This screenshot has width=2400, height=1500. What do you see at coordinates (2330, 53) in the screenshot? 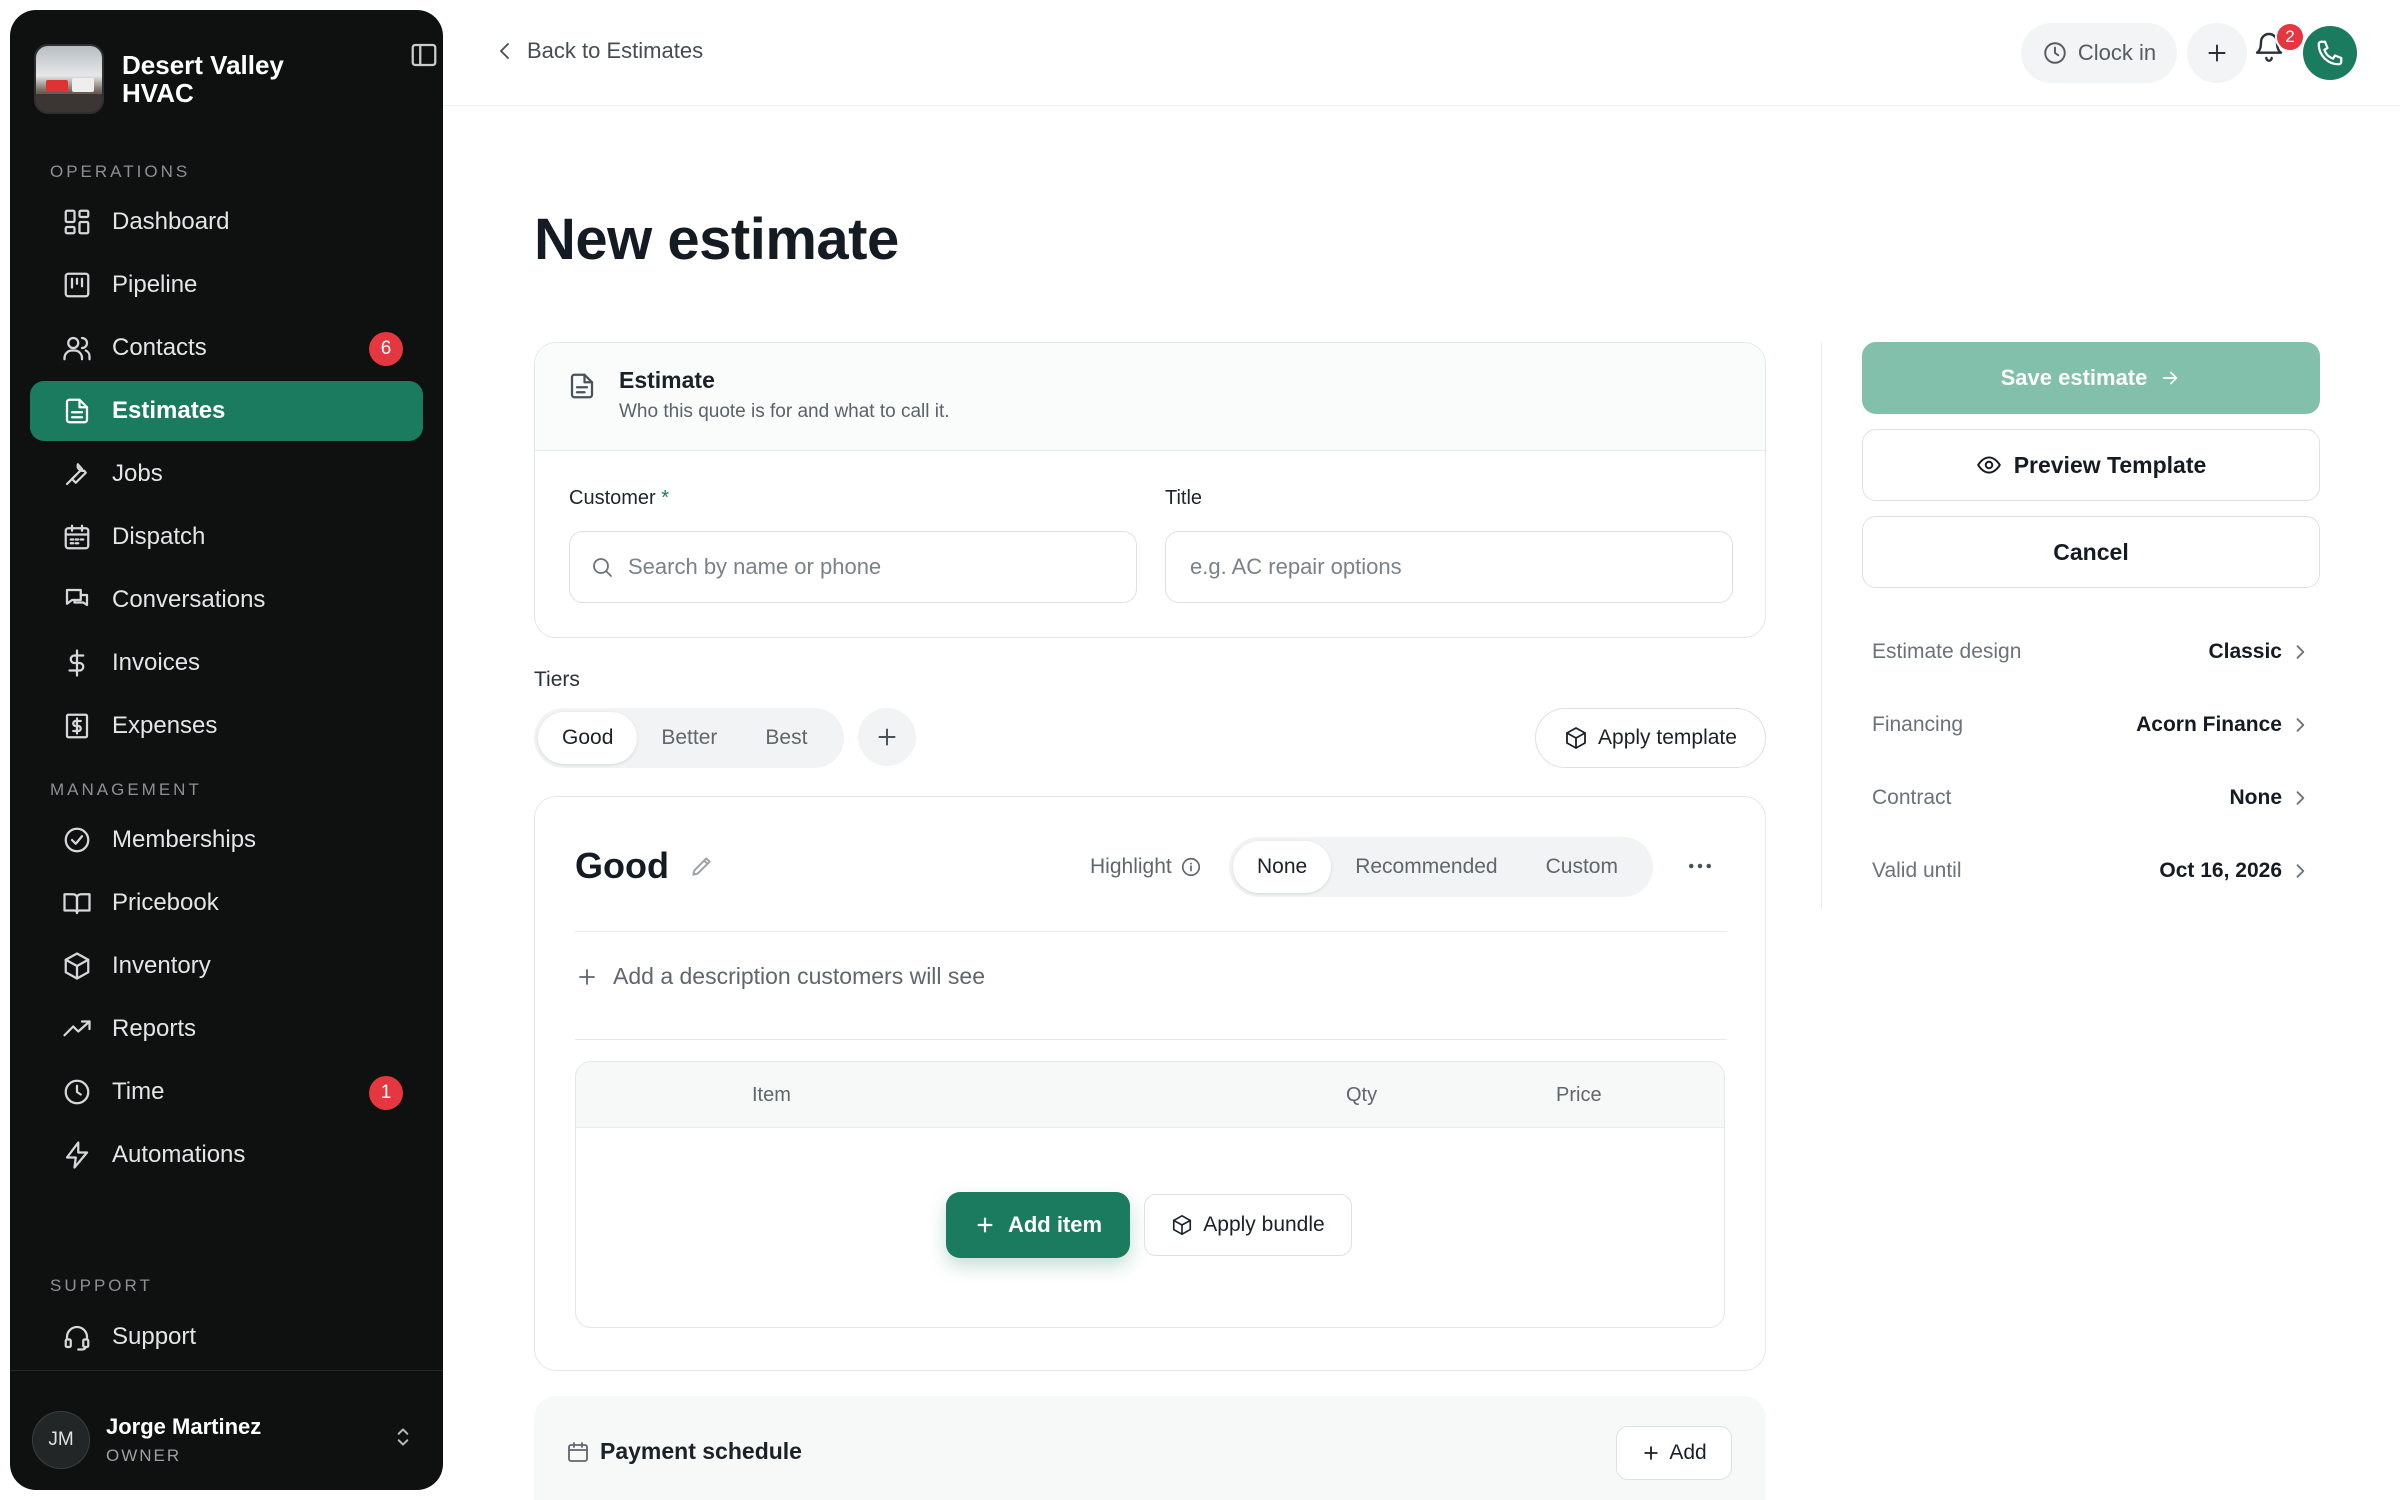
I see `phone-button` at bounding box center [2330, 53].